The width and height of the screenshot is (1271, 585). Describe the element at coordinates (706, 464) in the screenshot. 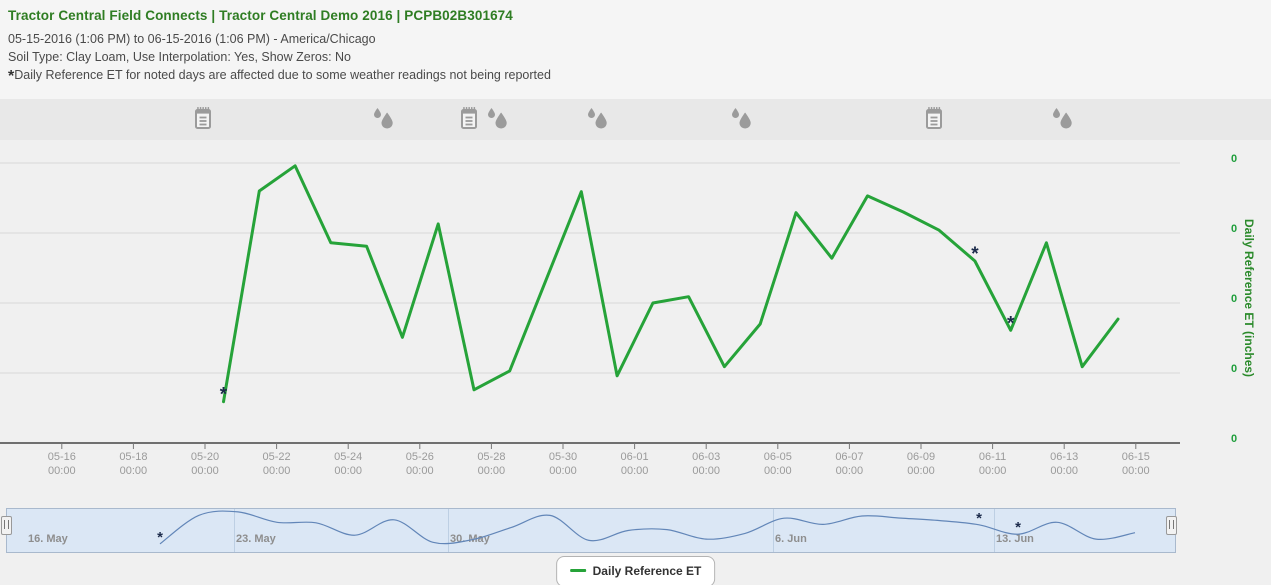

I see `x-axis-label: 06-03 00:00` at that location.